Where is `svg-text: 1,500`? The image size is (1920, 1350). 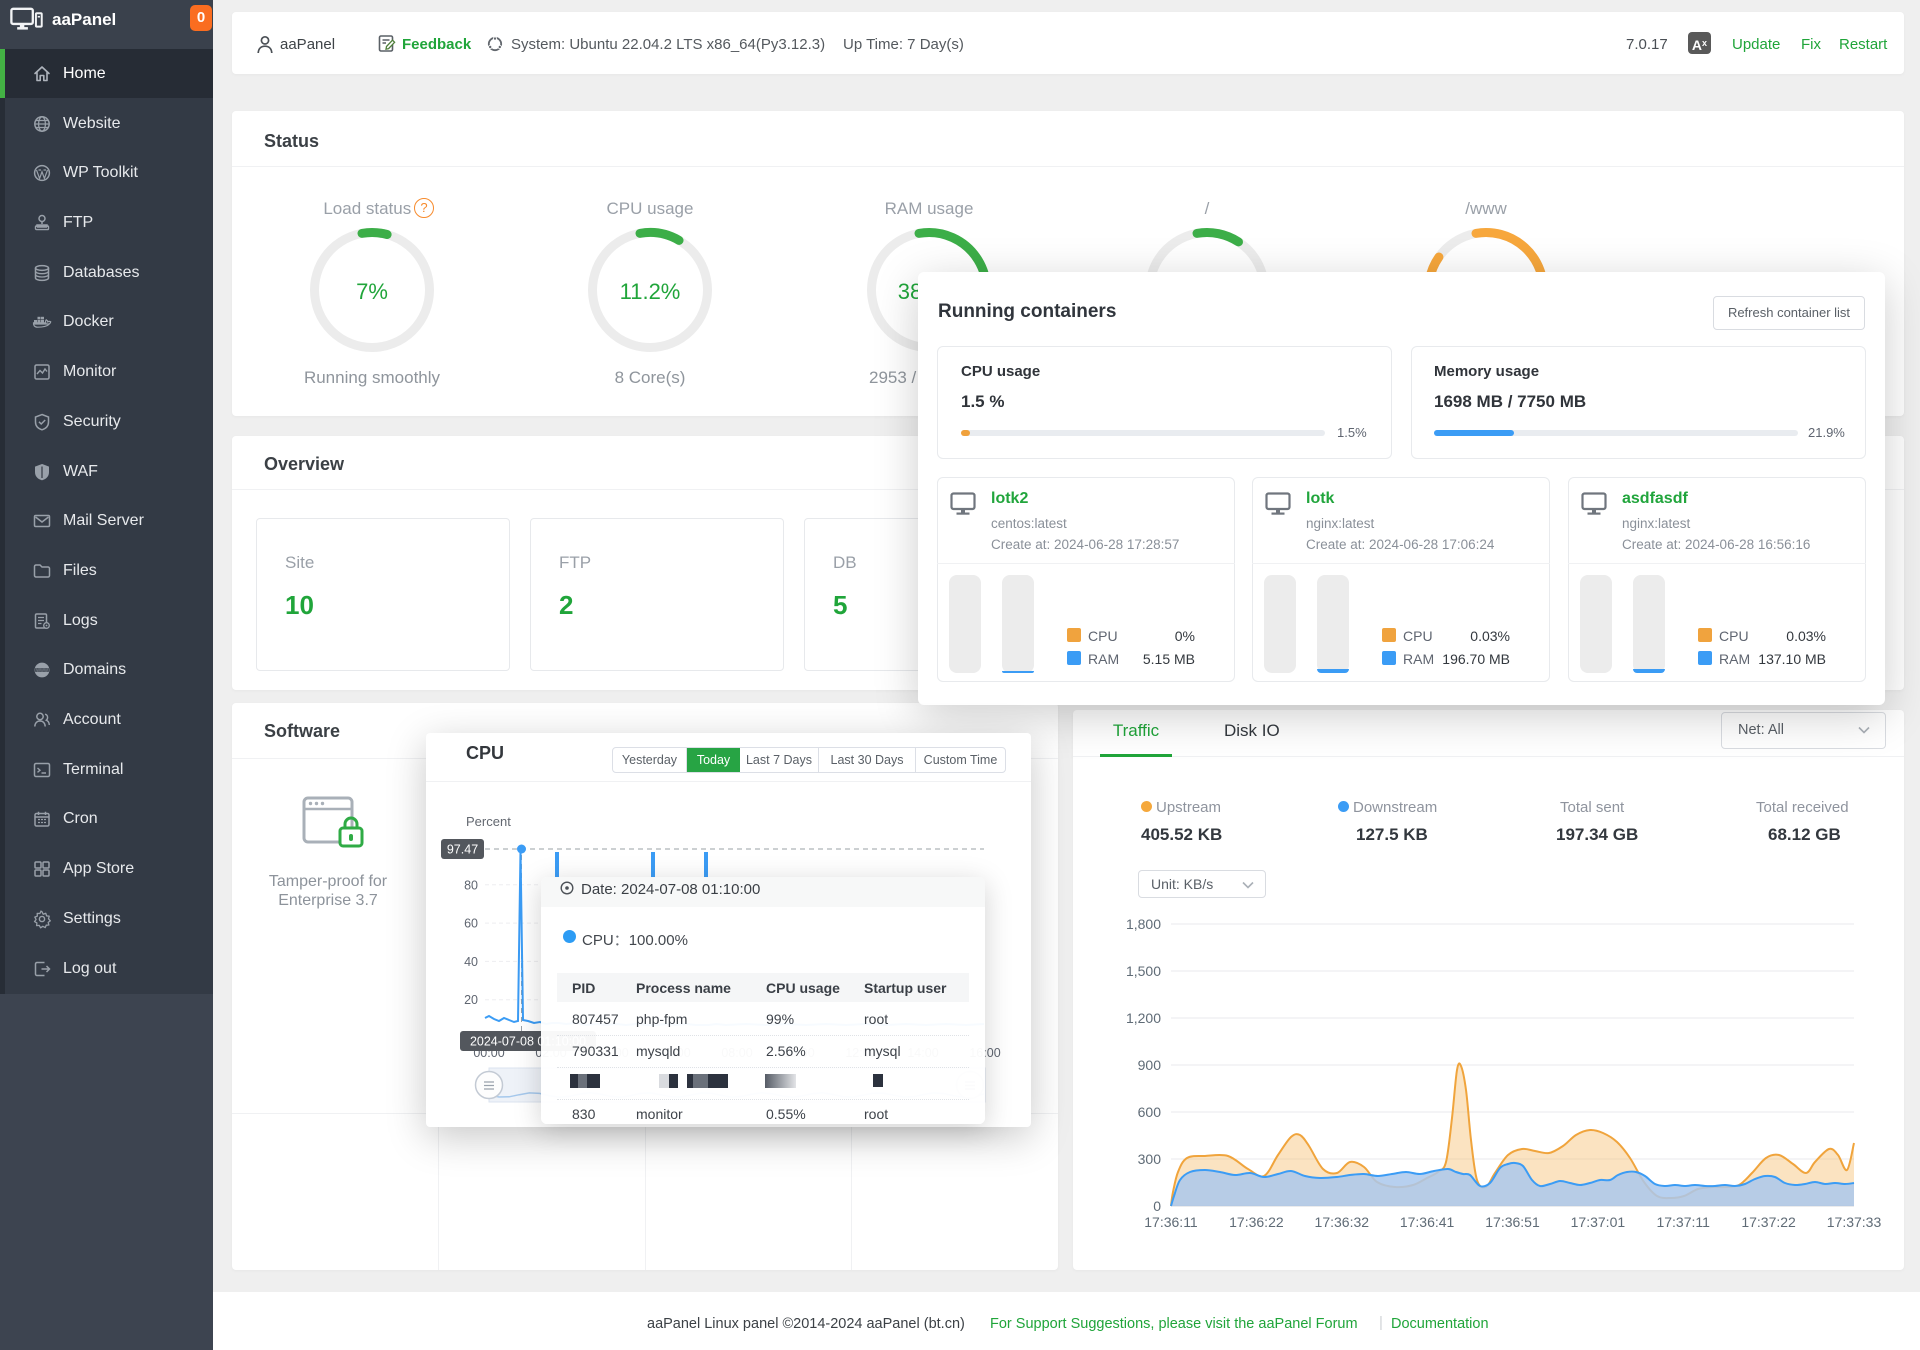 svg-text: 1,500 is located at coordinates (1143, 971).